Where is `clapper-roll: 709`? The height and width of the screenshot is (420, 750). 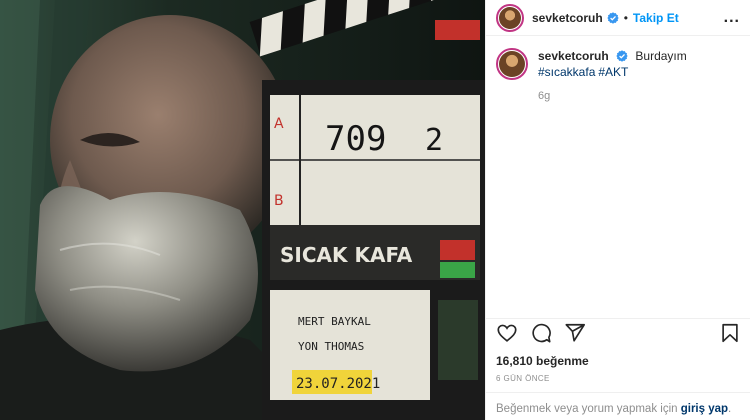 clapper-roll: 709 is located at coordinates (355, 139).